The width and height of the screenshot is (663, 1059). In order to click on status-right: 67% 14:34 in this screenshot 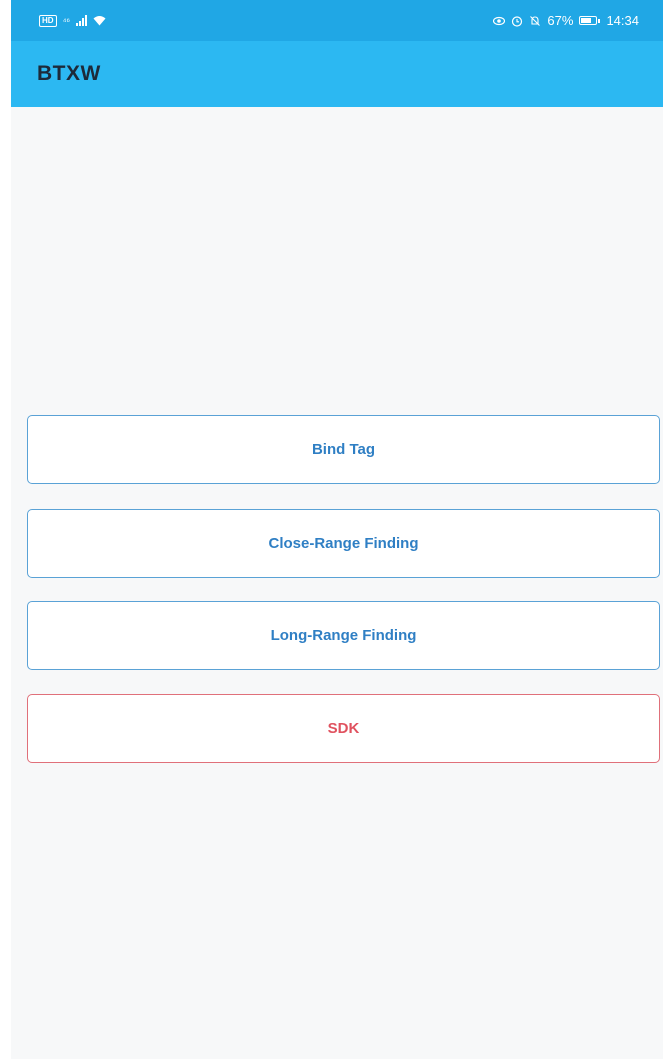, I will do `click(566, 20)`.